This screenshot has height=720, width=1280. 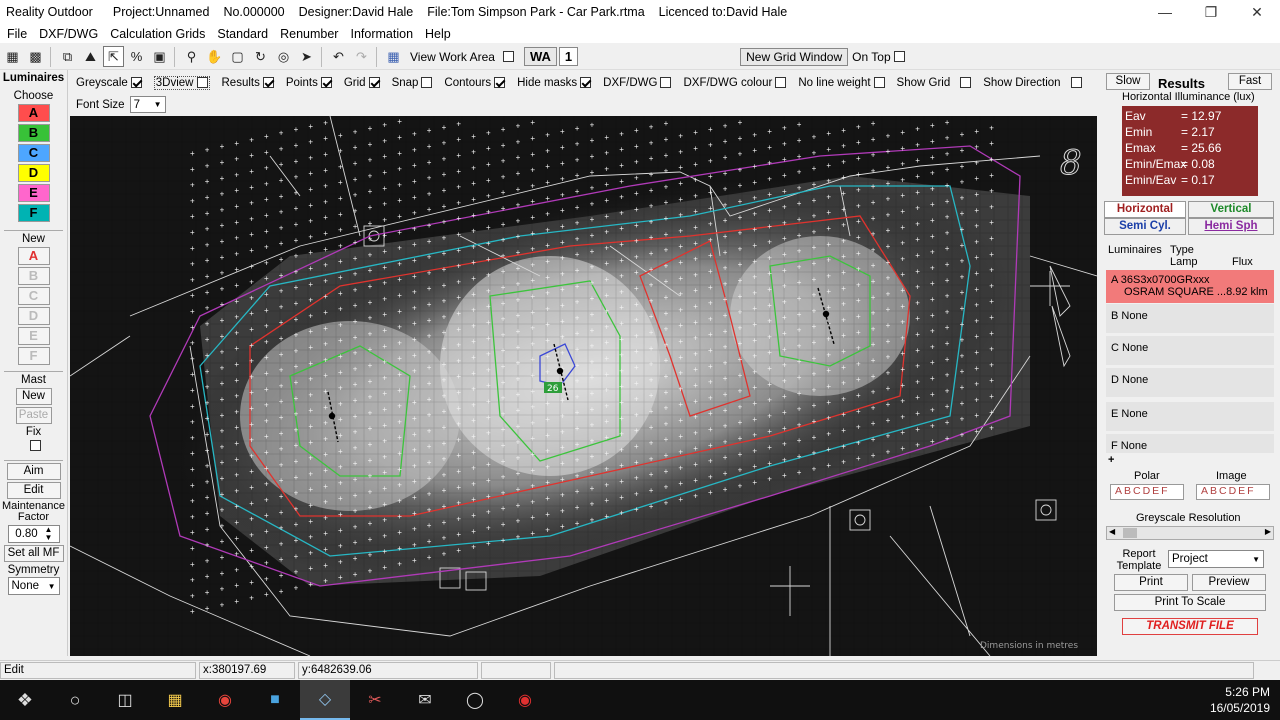 I want to click on target-icon: ◎, so click(x=283, y=56).